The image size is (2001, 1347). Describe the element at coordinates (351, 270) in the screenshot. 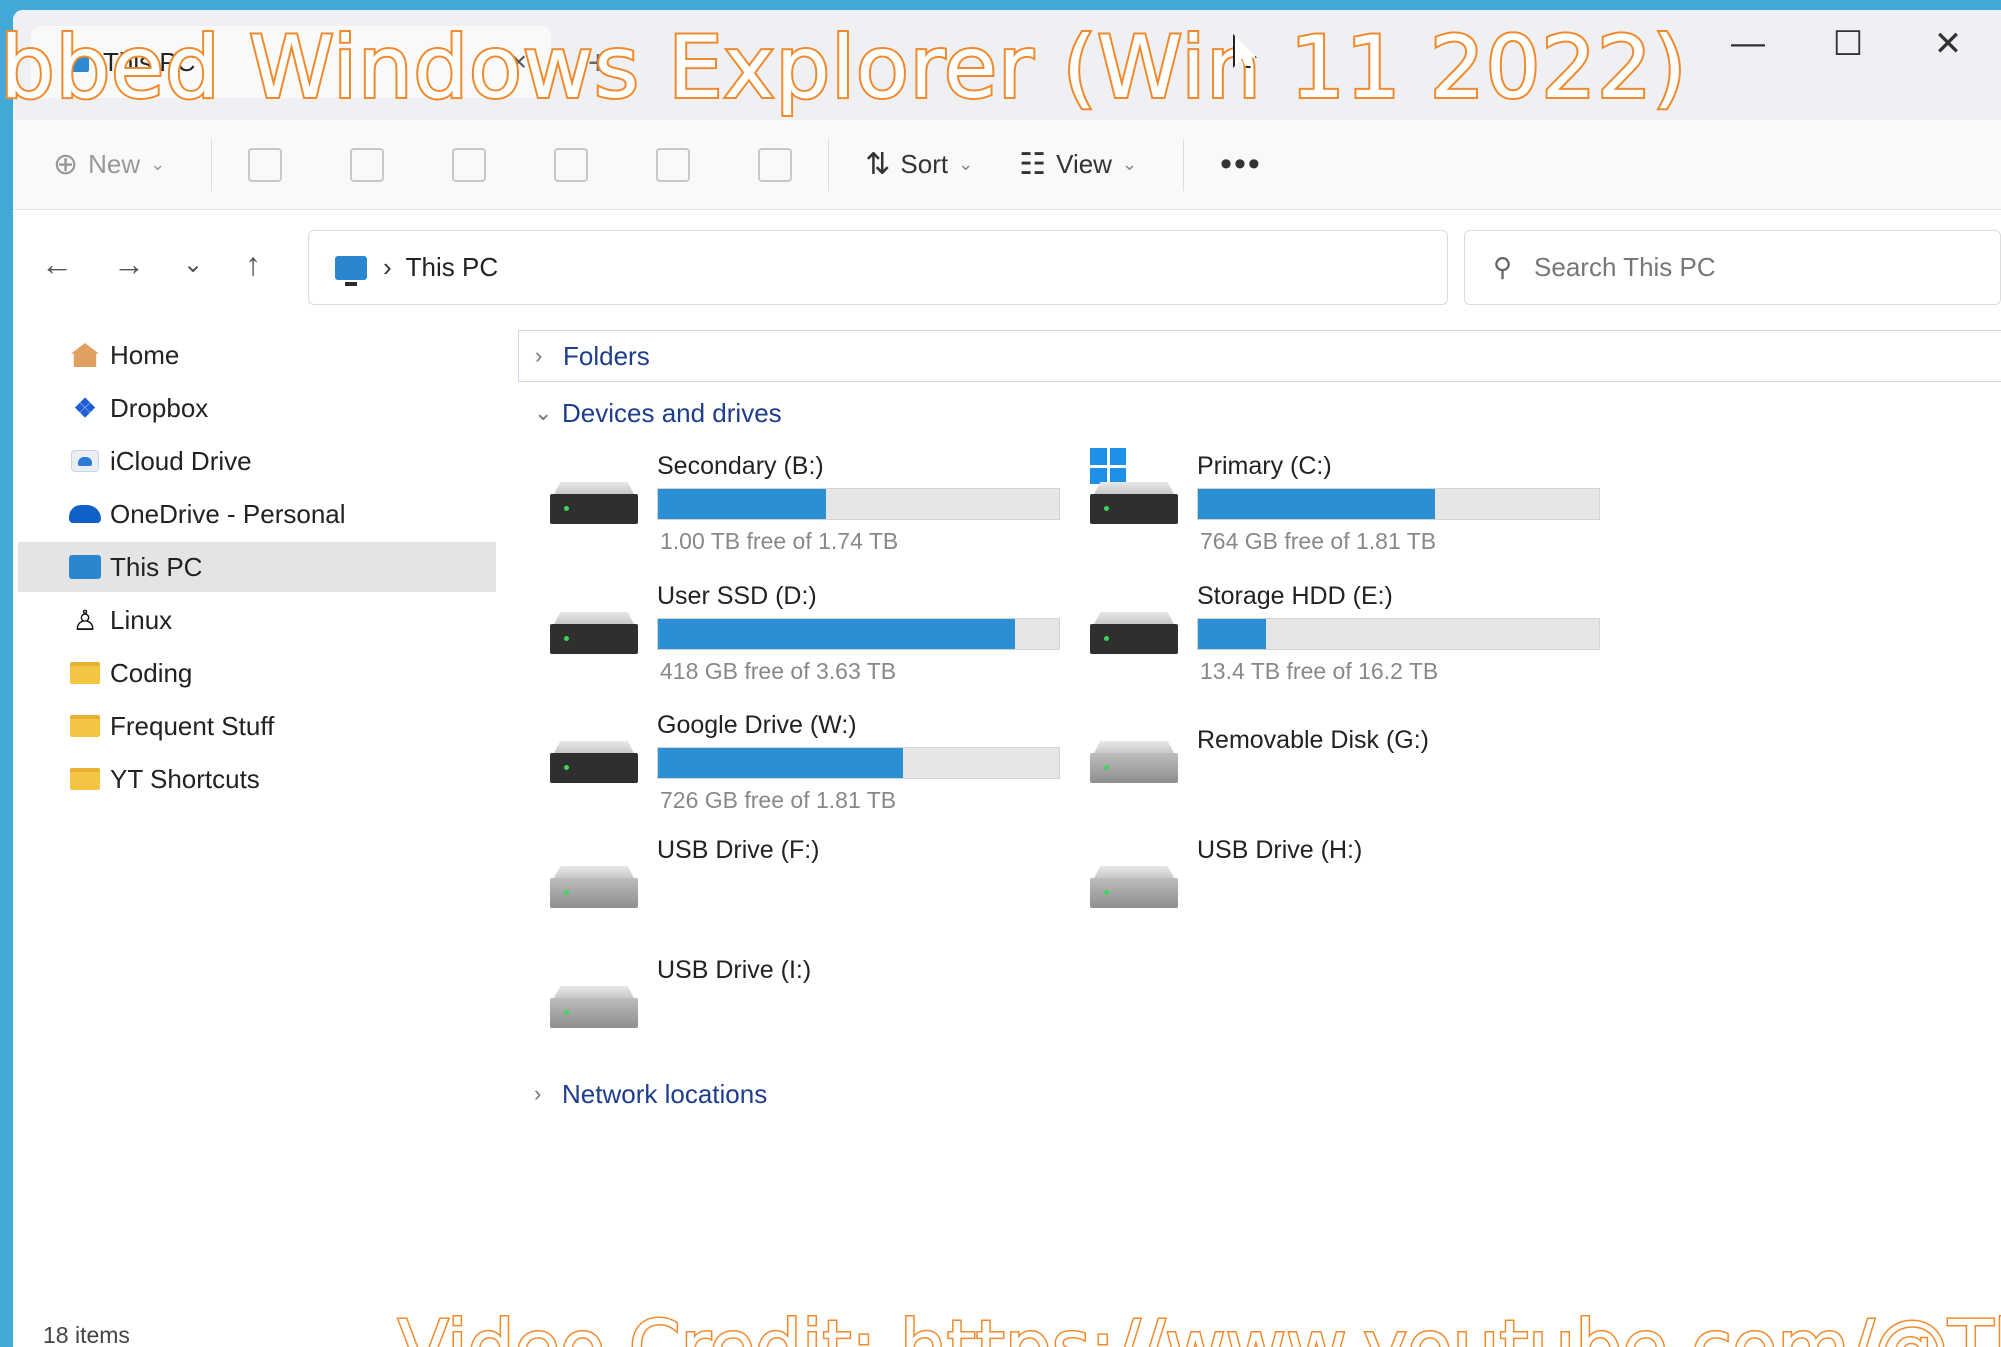

I see `pc-icon` at that location.